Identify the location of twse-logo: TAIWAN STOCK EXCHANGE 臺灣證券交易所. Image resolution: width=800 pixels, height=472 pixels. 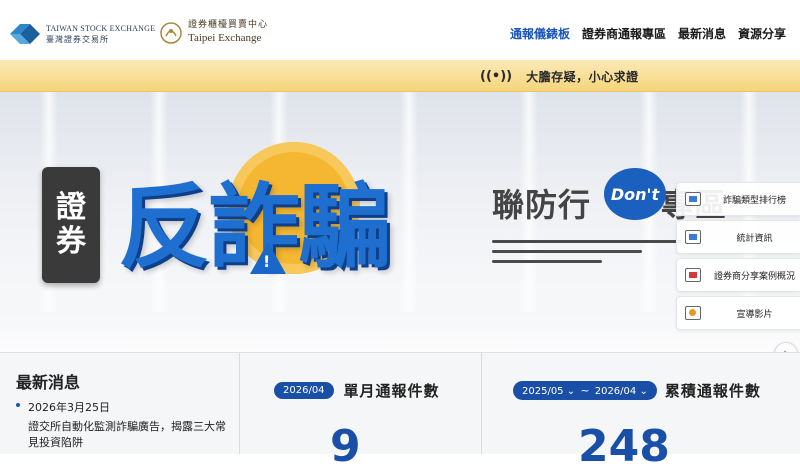
(82, 34).